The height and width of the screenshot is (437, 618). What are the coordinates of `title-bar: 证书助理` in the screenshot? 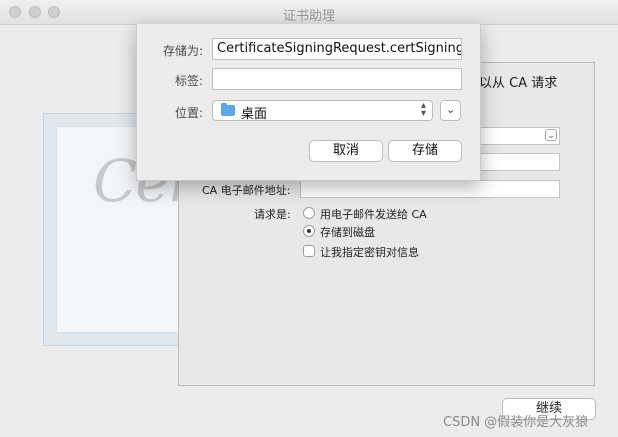 It's located at (309, 12).